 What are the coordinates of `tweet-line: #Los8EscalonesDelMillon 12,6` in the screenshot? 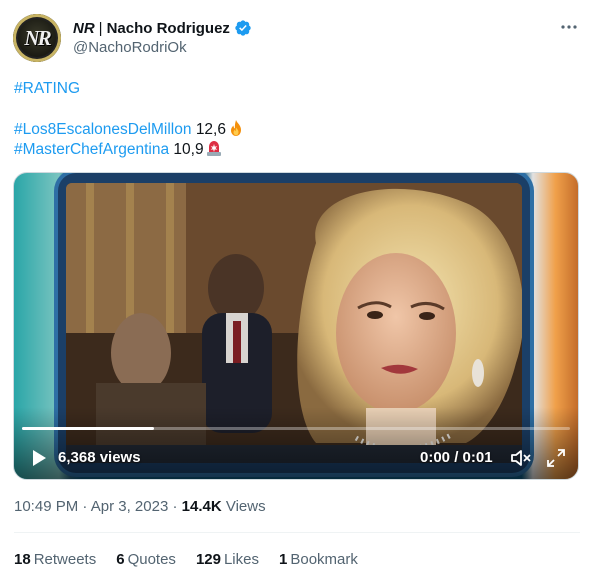 It's located at (129, 129).